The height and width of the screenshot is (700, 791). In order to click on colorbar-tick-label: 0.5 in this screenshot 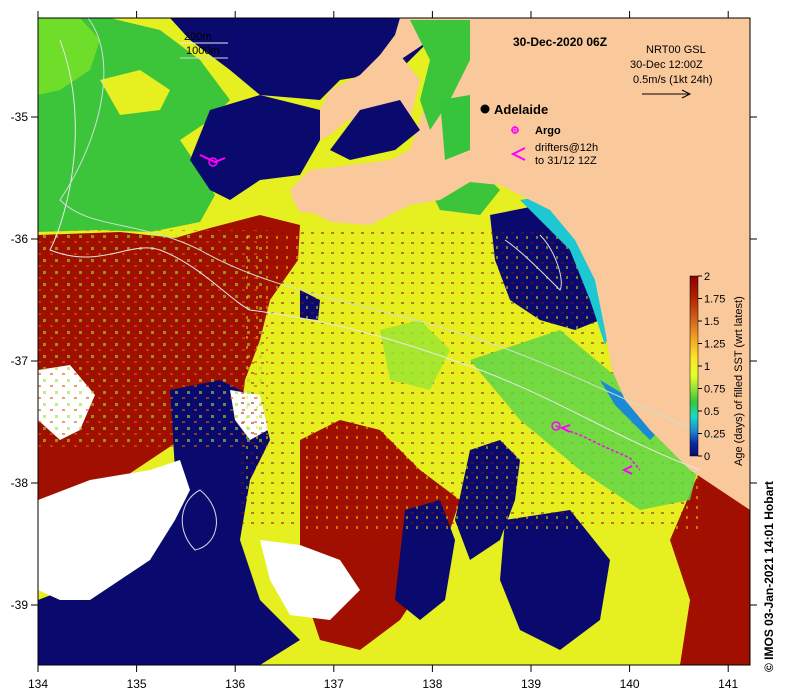, I will do `click(711, 412)`.